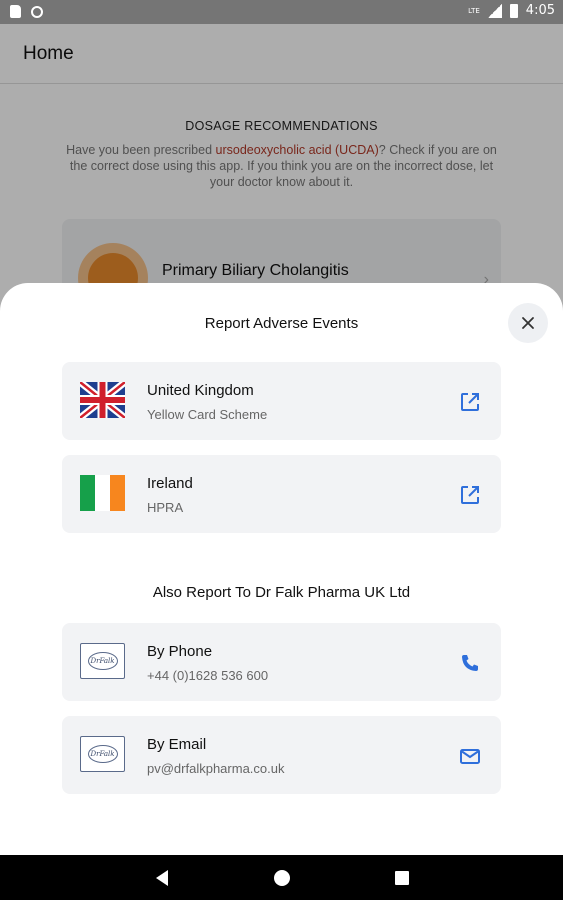  Describe the element at coordinates (281, 401) in the screenshot. I see `regulator-card-uk: United Kingdom Yellow Card Scheme` at that location.